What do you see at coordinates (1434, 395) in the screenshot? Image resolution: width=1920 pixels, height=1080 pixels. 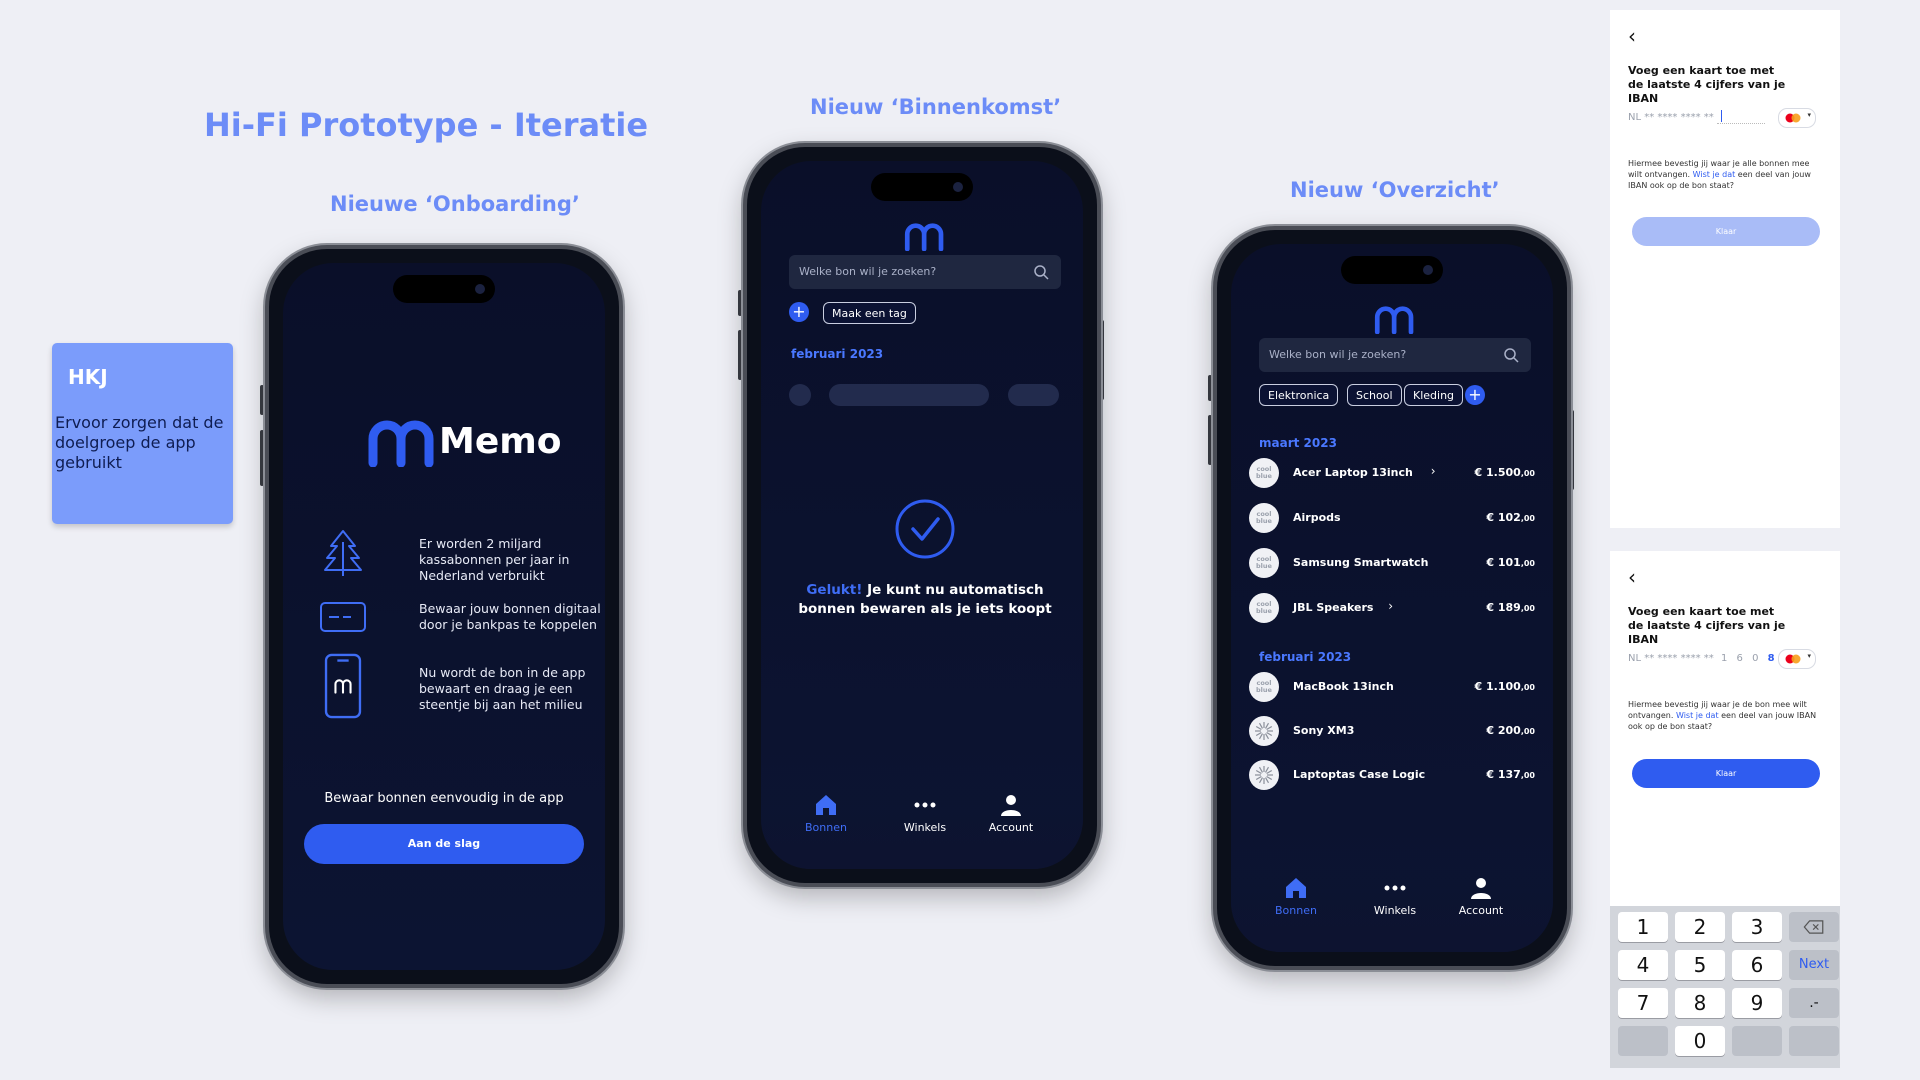 I see `tag-chip: Kleding` at bounding box center [1434, 395].